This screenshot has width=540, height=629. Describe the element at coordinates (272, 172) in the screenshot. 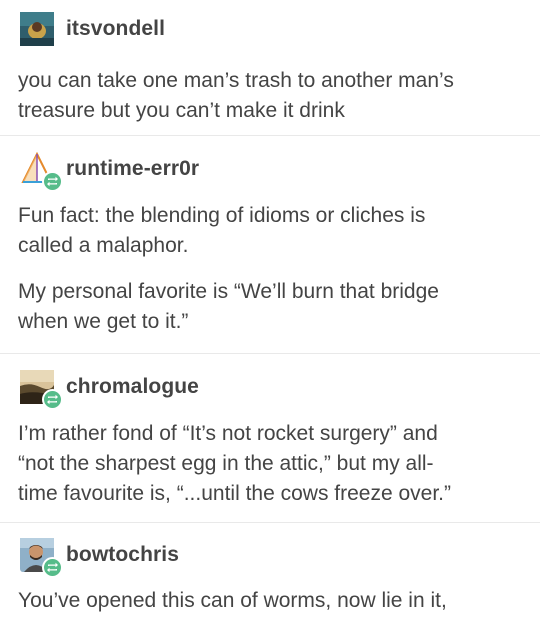

I see `post-header: runtime-err0r` at that location.